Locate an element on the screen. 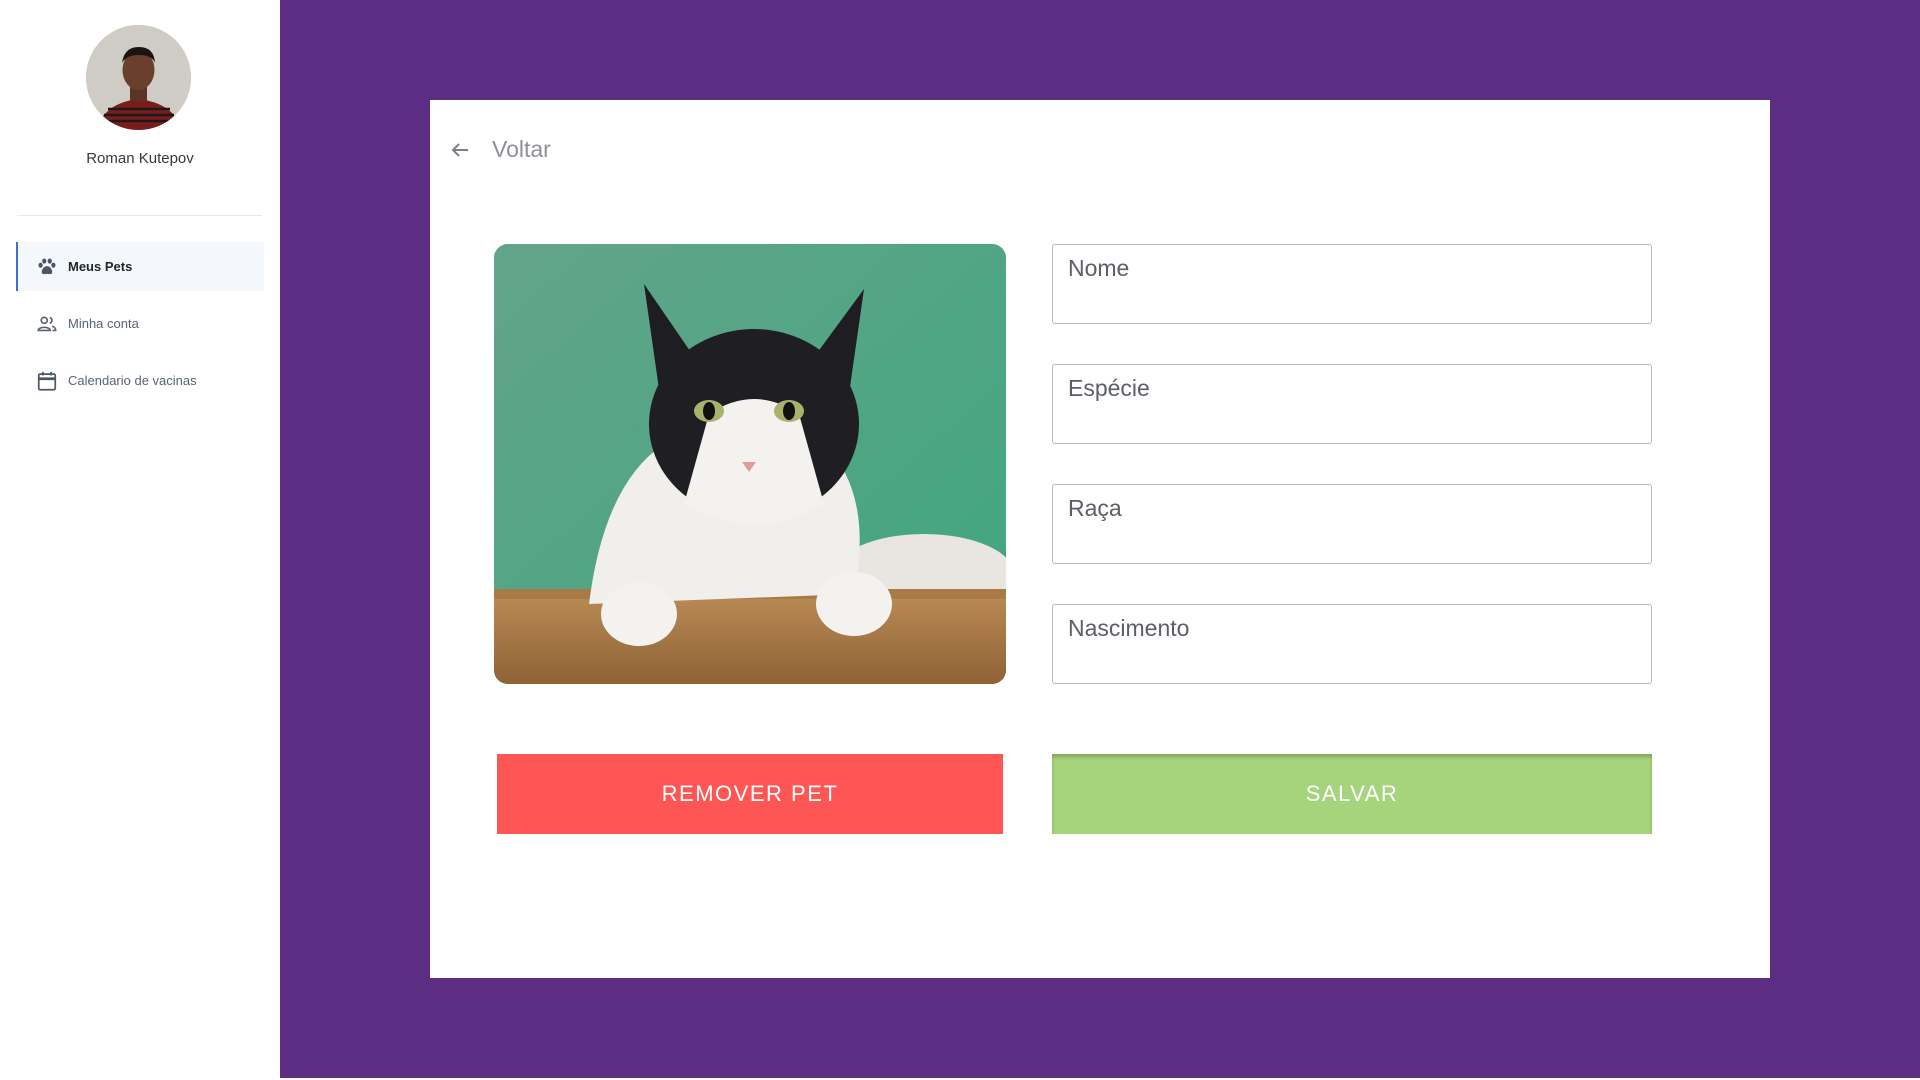 Image resolution: width=1920 pixels, height=1080 pixels. user-name: Roman Kutepov is located at coordinates (140, 158).